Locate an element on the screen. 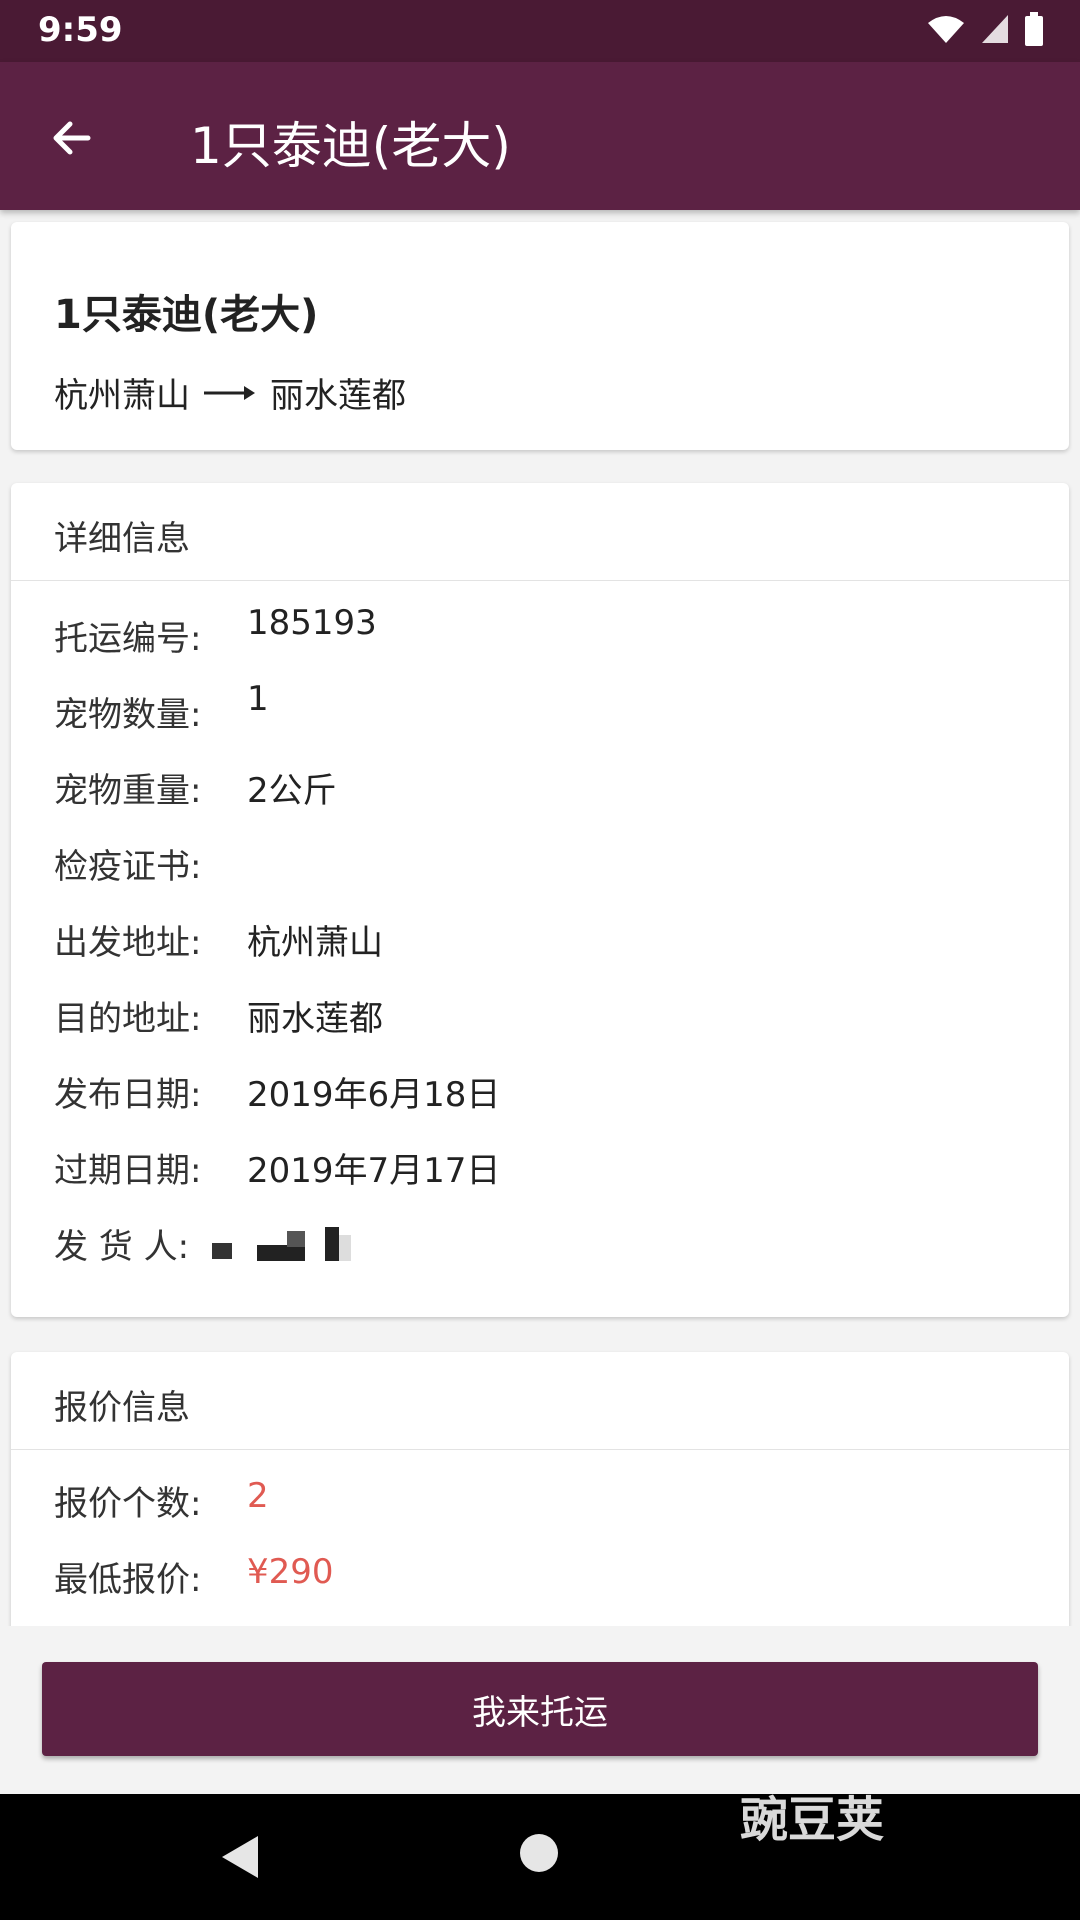 The image size is (1080, 1920). route-arrow-icon is located at coordinates (229, 392).